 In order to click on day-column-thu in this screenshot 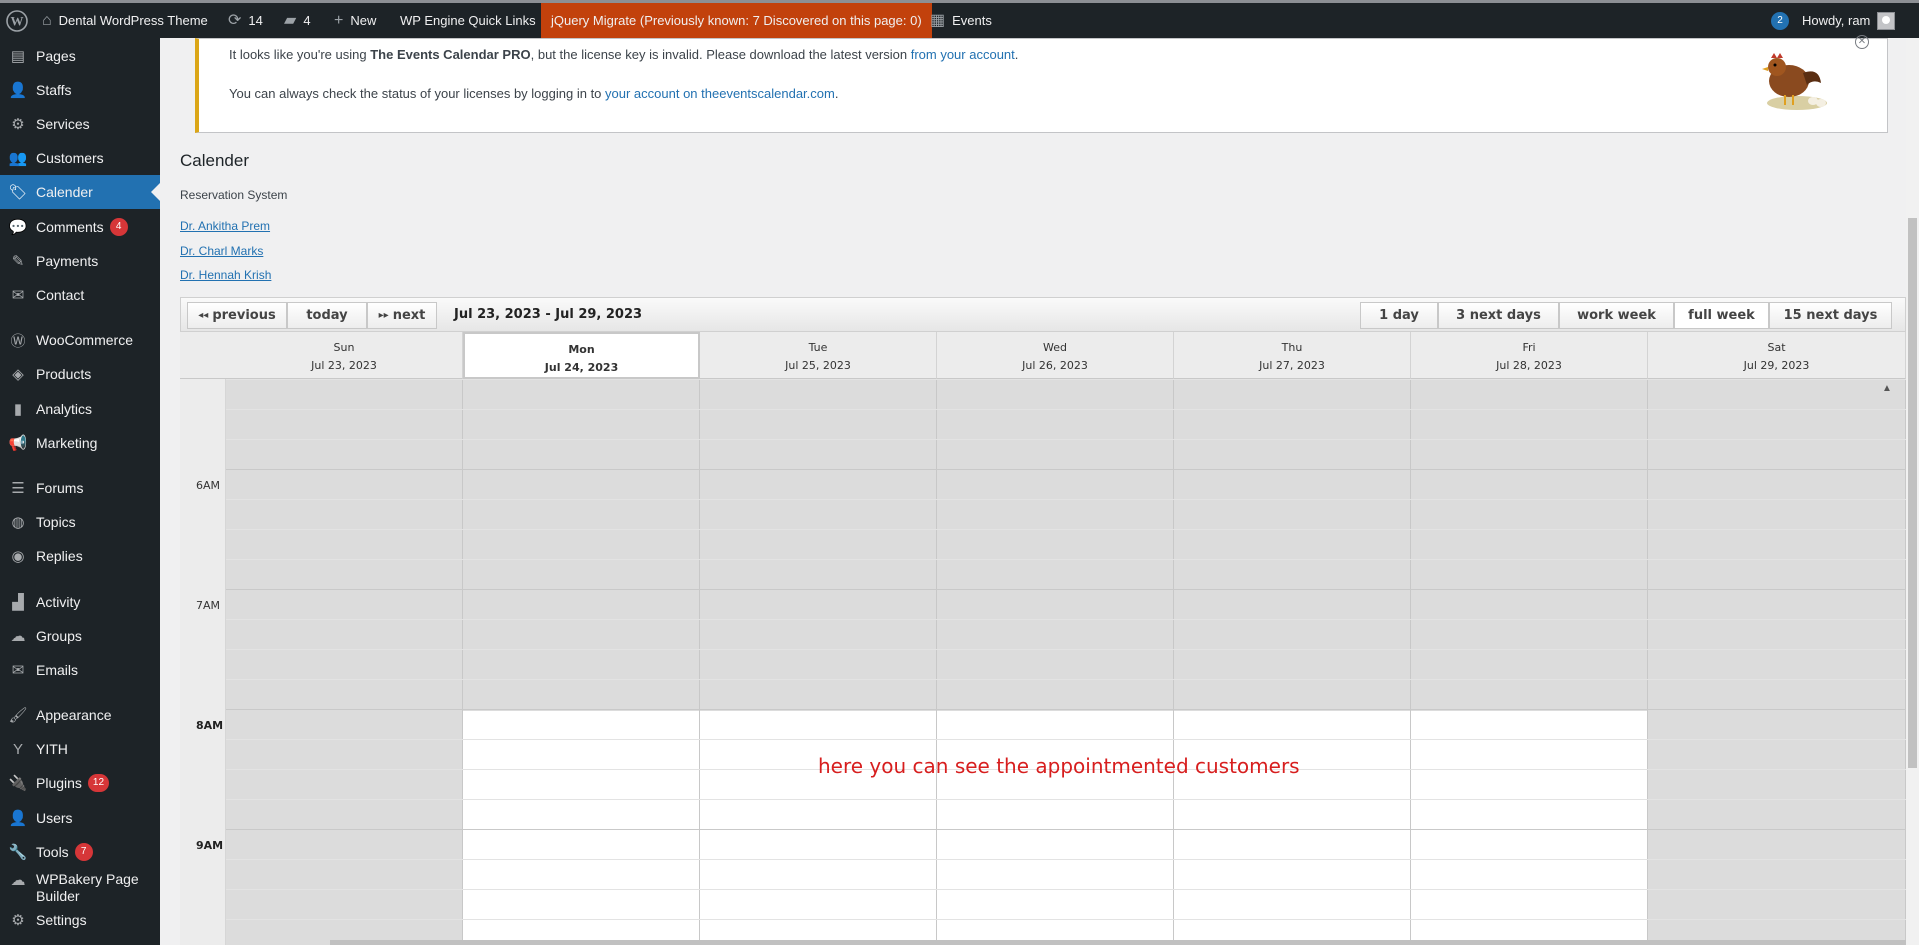, I will do `click(1292, 662)`.